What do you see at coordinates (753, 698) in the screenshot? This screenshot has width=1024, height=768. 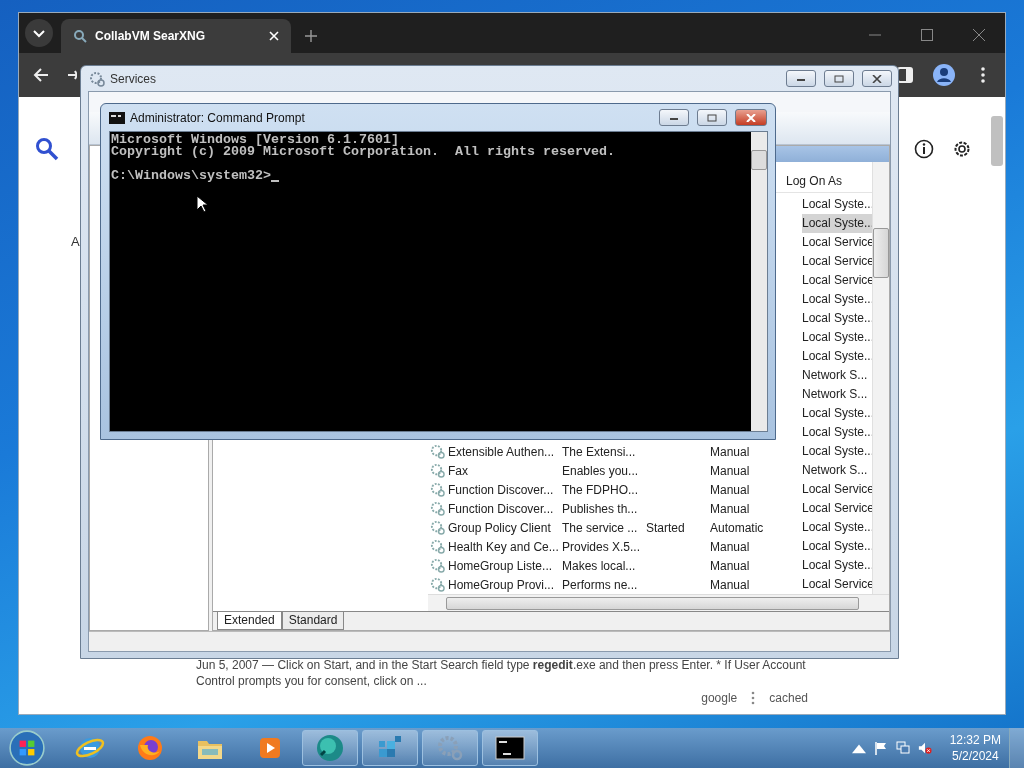 I see `more-icon` at bounding box center [753, 698].